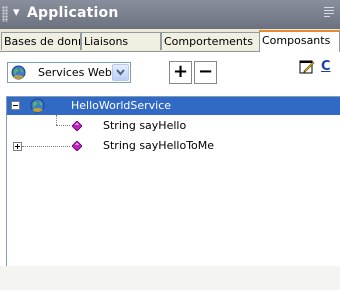  What do you see at coordinates (180, 72) in the screenshot?
I see `add-component-button: +` at bounding box center [180, 72].